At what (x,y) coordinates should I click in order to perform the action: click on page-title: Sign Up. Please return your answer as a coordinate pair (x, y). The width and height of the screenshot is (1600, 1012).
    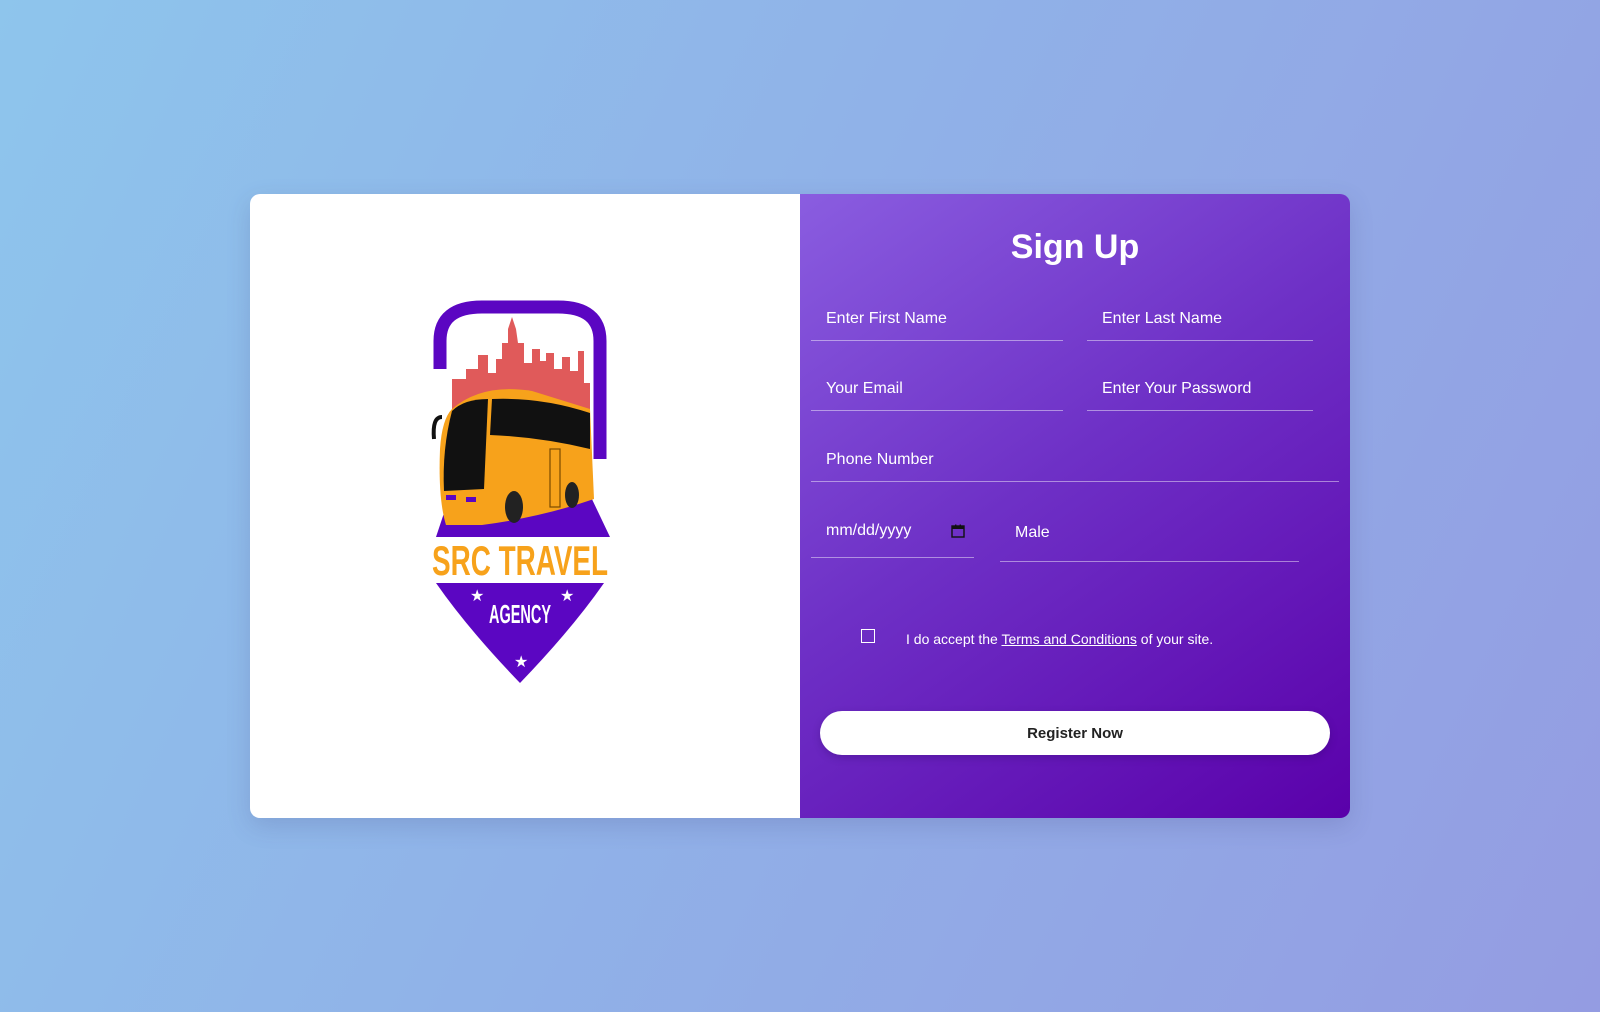
    Looking at the image, I should click on (1075, 247).